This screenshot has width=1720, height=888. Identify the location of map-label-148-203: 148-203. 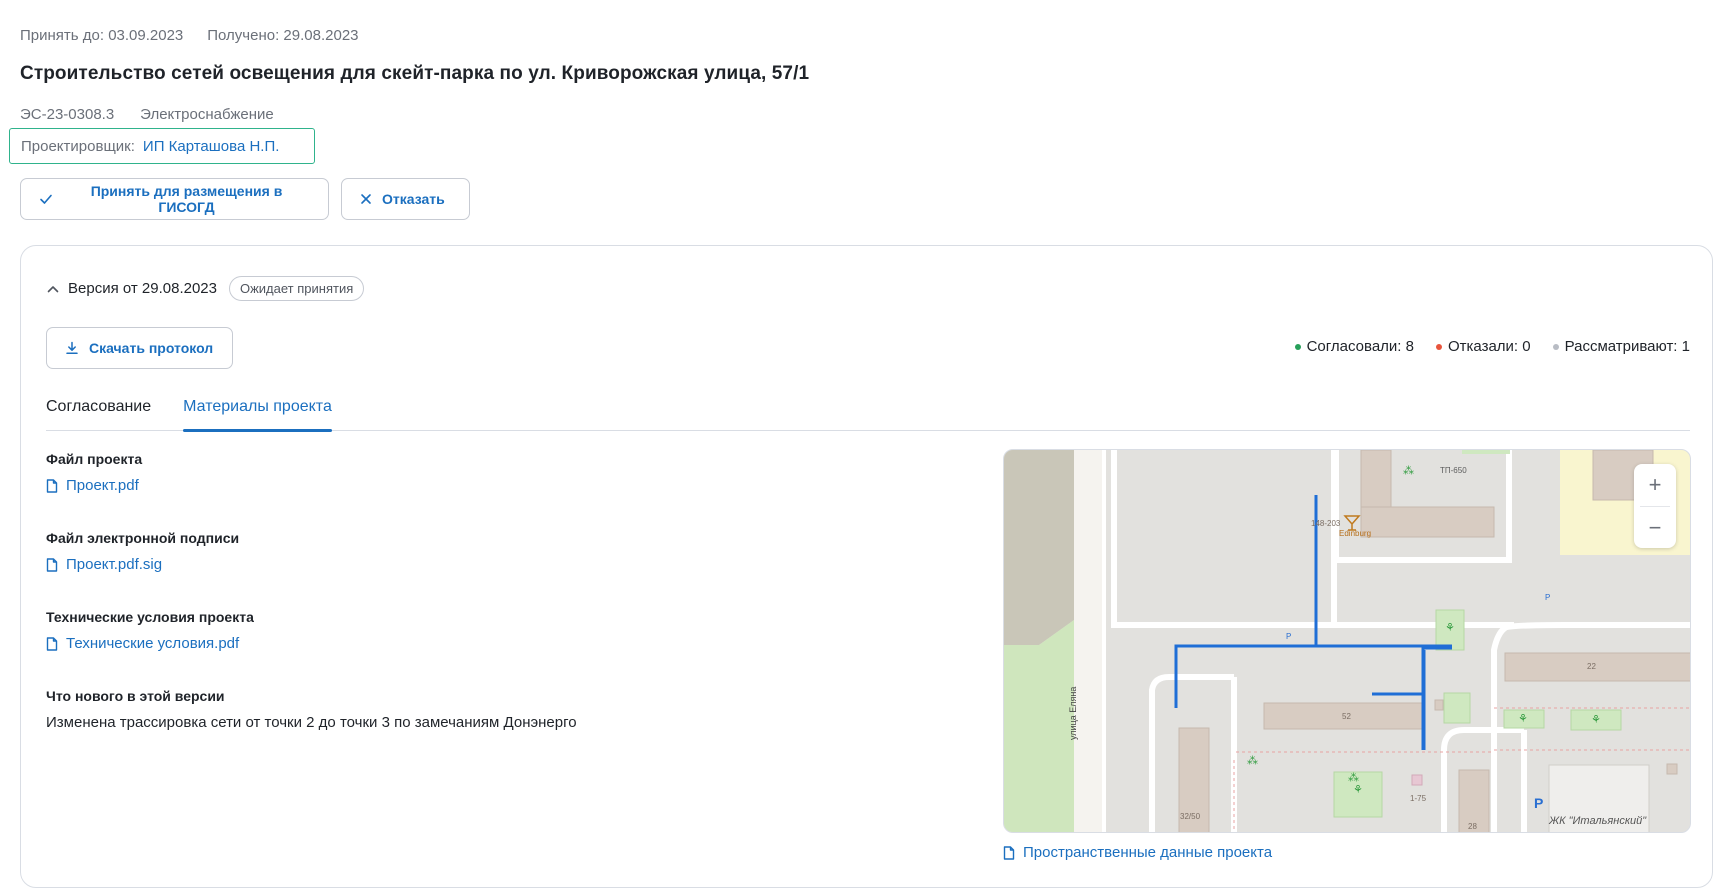
(1326, 523).